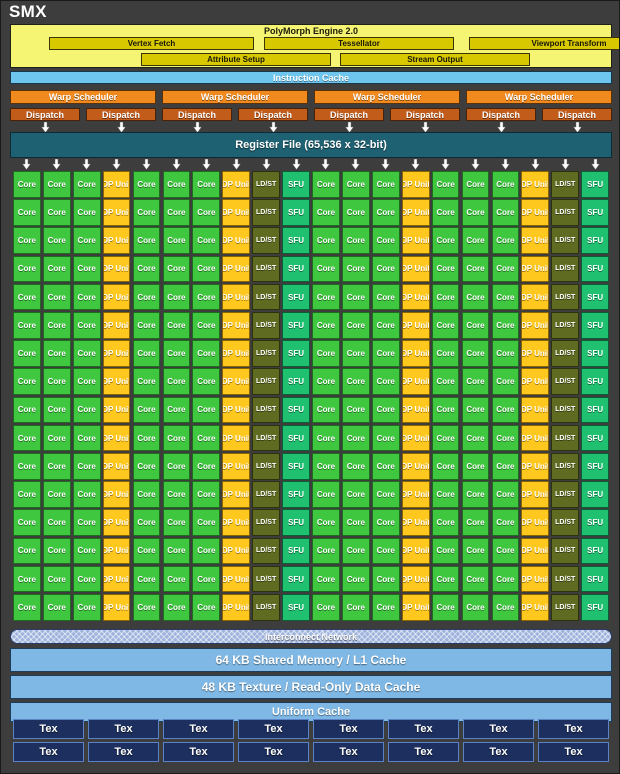 The width and height of the screenshot is (620, 774). What do you see at coordinates (28, 11) in the screenshot?
I see `page-title: SMX` at bounding box center [28, 11].